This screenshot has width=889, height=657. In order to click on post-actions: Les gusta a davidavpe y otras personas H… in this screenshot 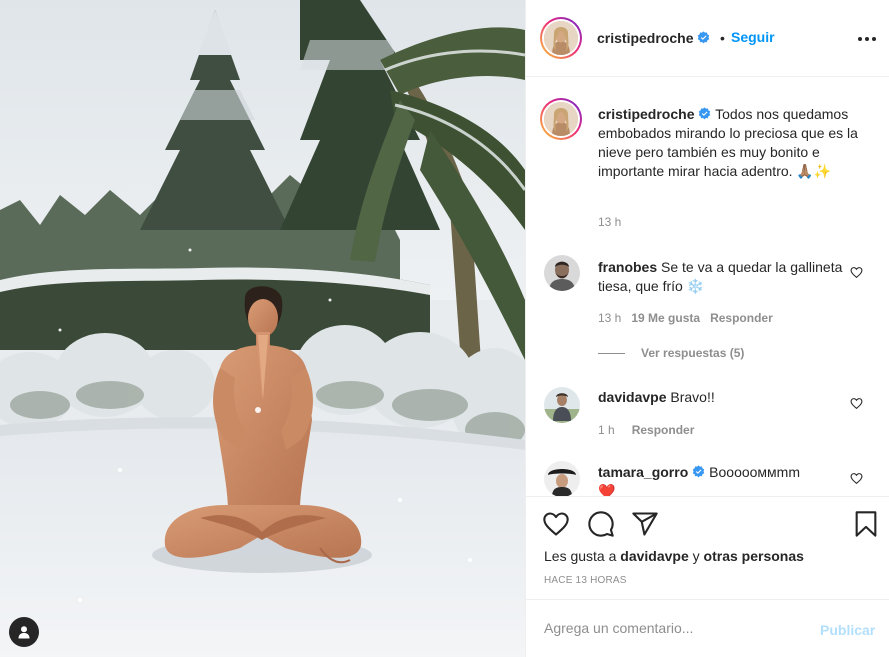, I will do `click(707, 547)`.